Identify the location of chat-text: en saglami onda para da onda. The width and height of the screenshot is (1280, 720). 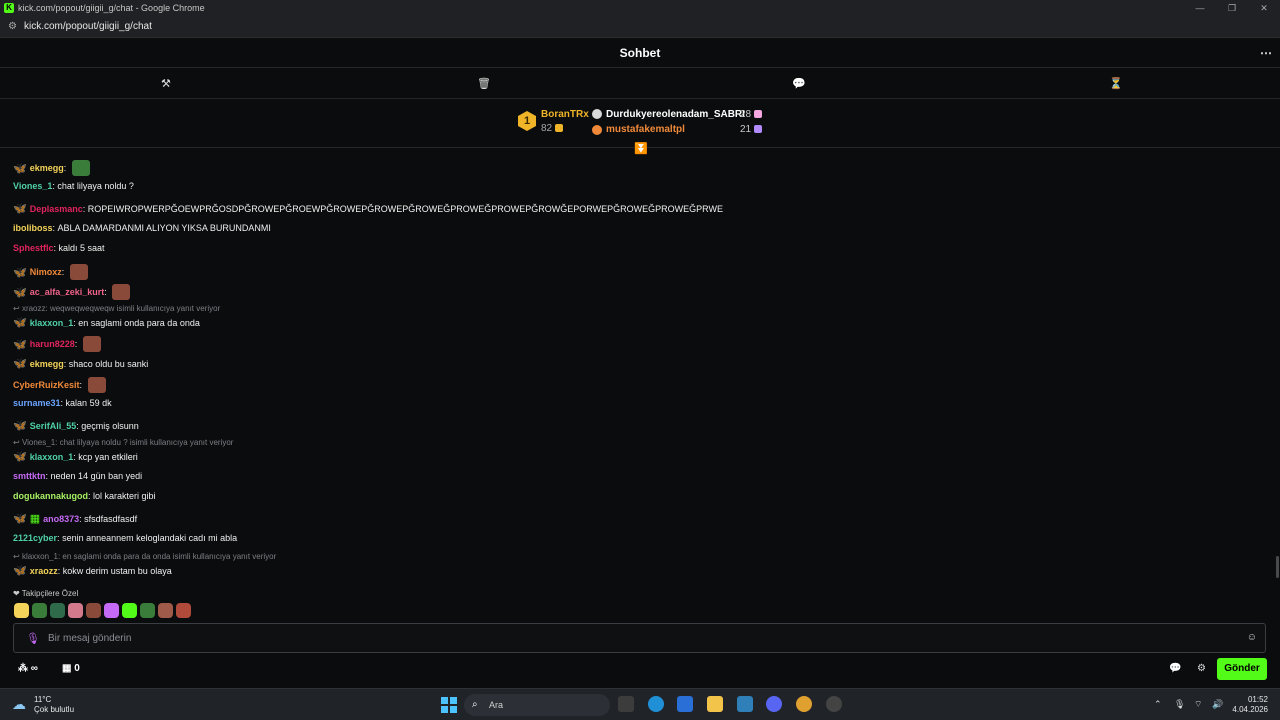
(139, 322).